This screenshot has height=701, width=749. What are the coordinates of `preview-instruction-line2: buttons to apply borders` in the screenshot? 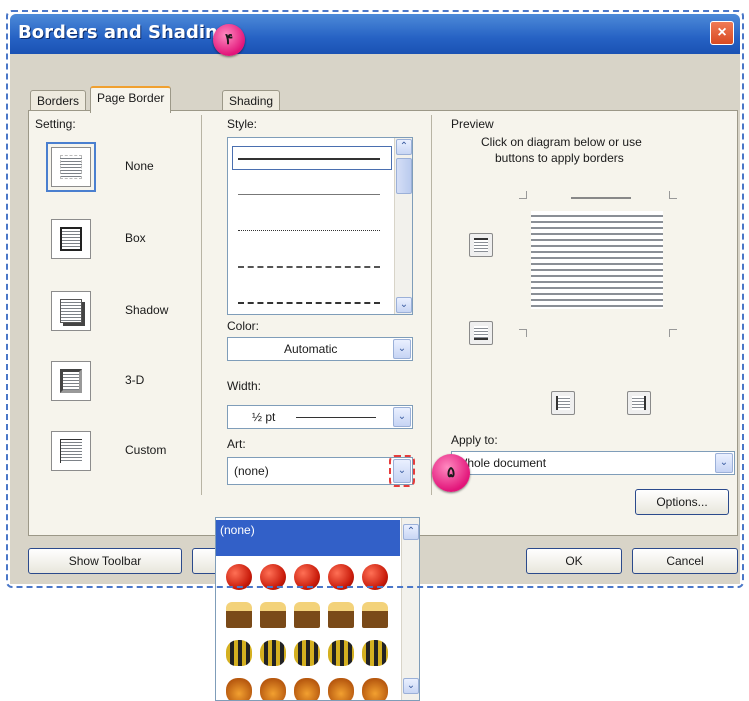 It's located at (559, 158).